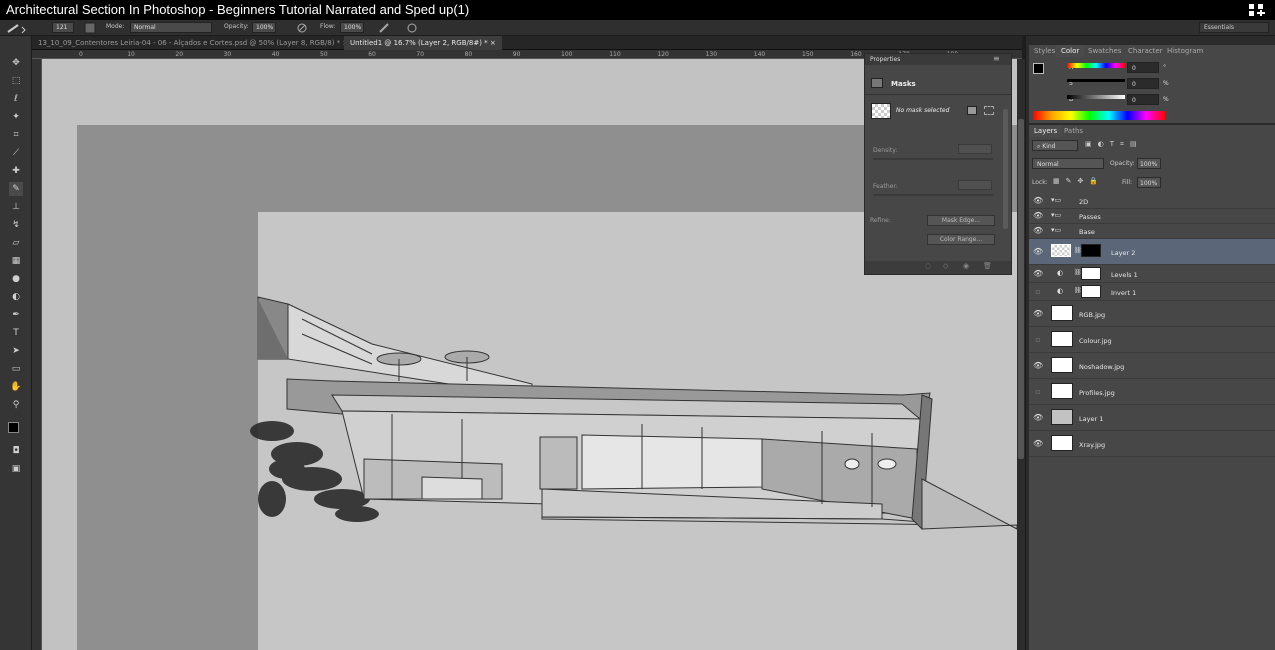  I want to click on brush-panel-icon, so click(90, 28).